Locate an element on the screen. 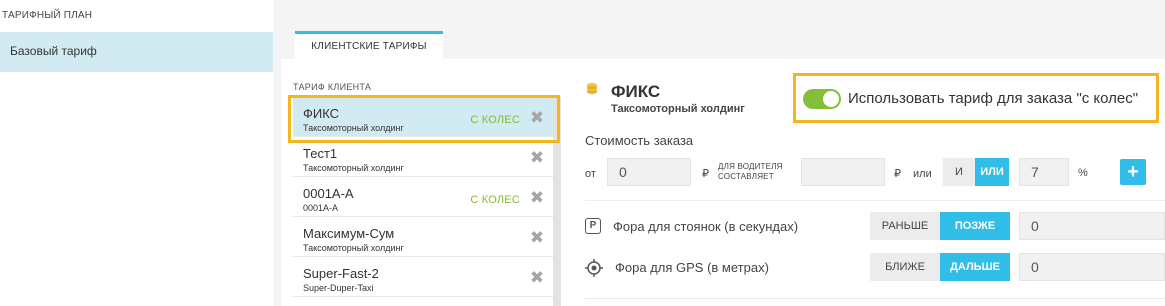 This screenshot has width=1165, height=306. cost-label: Стоимость заказа is located at coordinates (639, 140).